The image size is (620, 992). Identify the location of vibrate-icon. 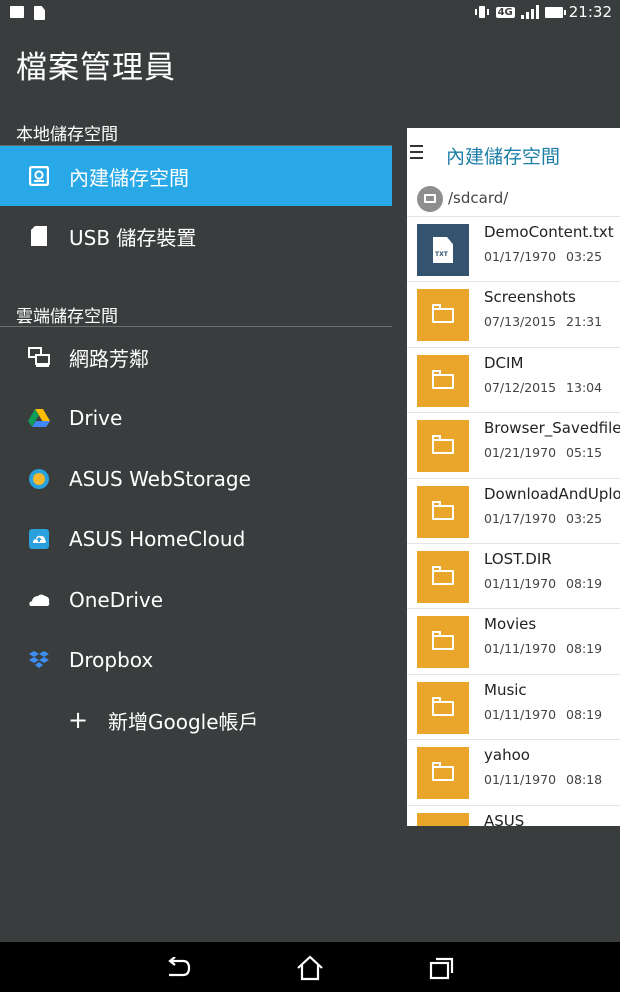
(481, 12).